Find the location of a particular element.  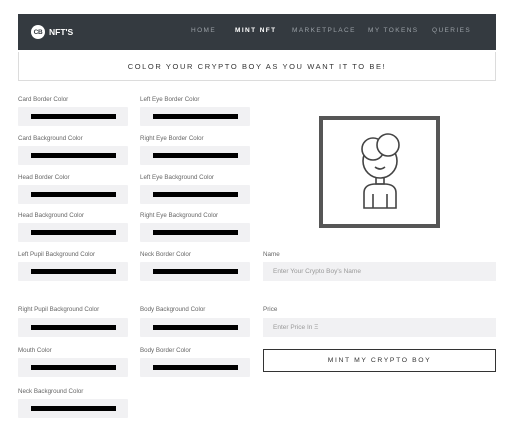

left-eye-background-color-picker is located at coordinates (195, 194).